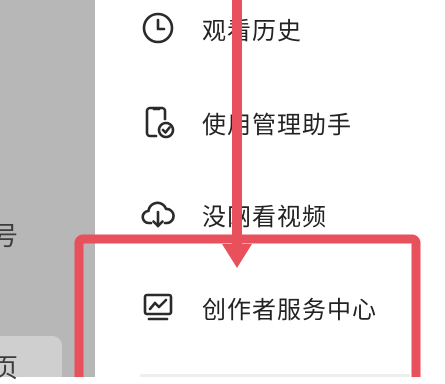  What do you see at coordinates (9, 369) in the screenshot?
I see `background-text-fragment: 页` at bounding box center [9, 369].